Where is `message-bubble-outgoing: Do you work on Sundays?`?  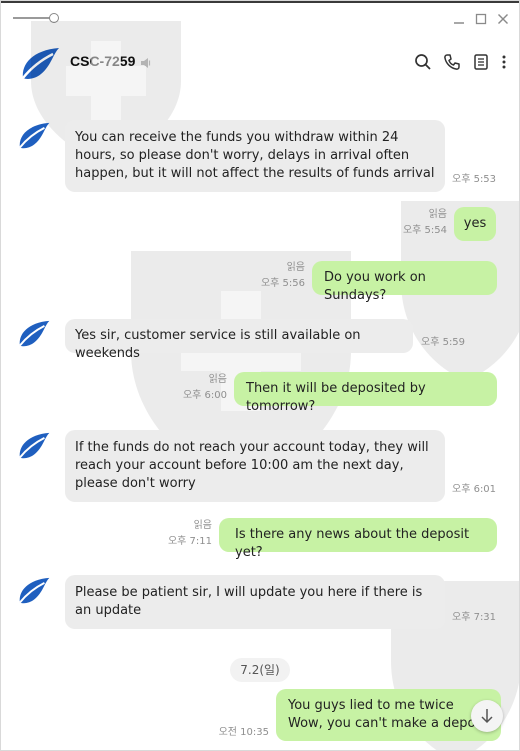 message-bubble-outgoing: Do you work on Sundays? is located at coordinates (404, 282).